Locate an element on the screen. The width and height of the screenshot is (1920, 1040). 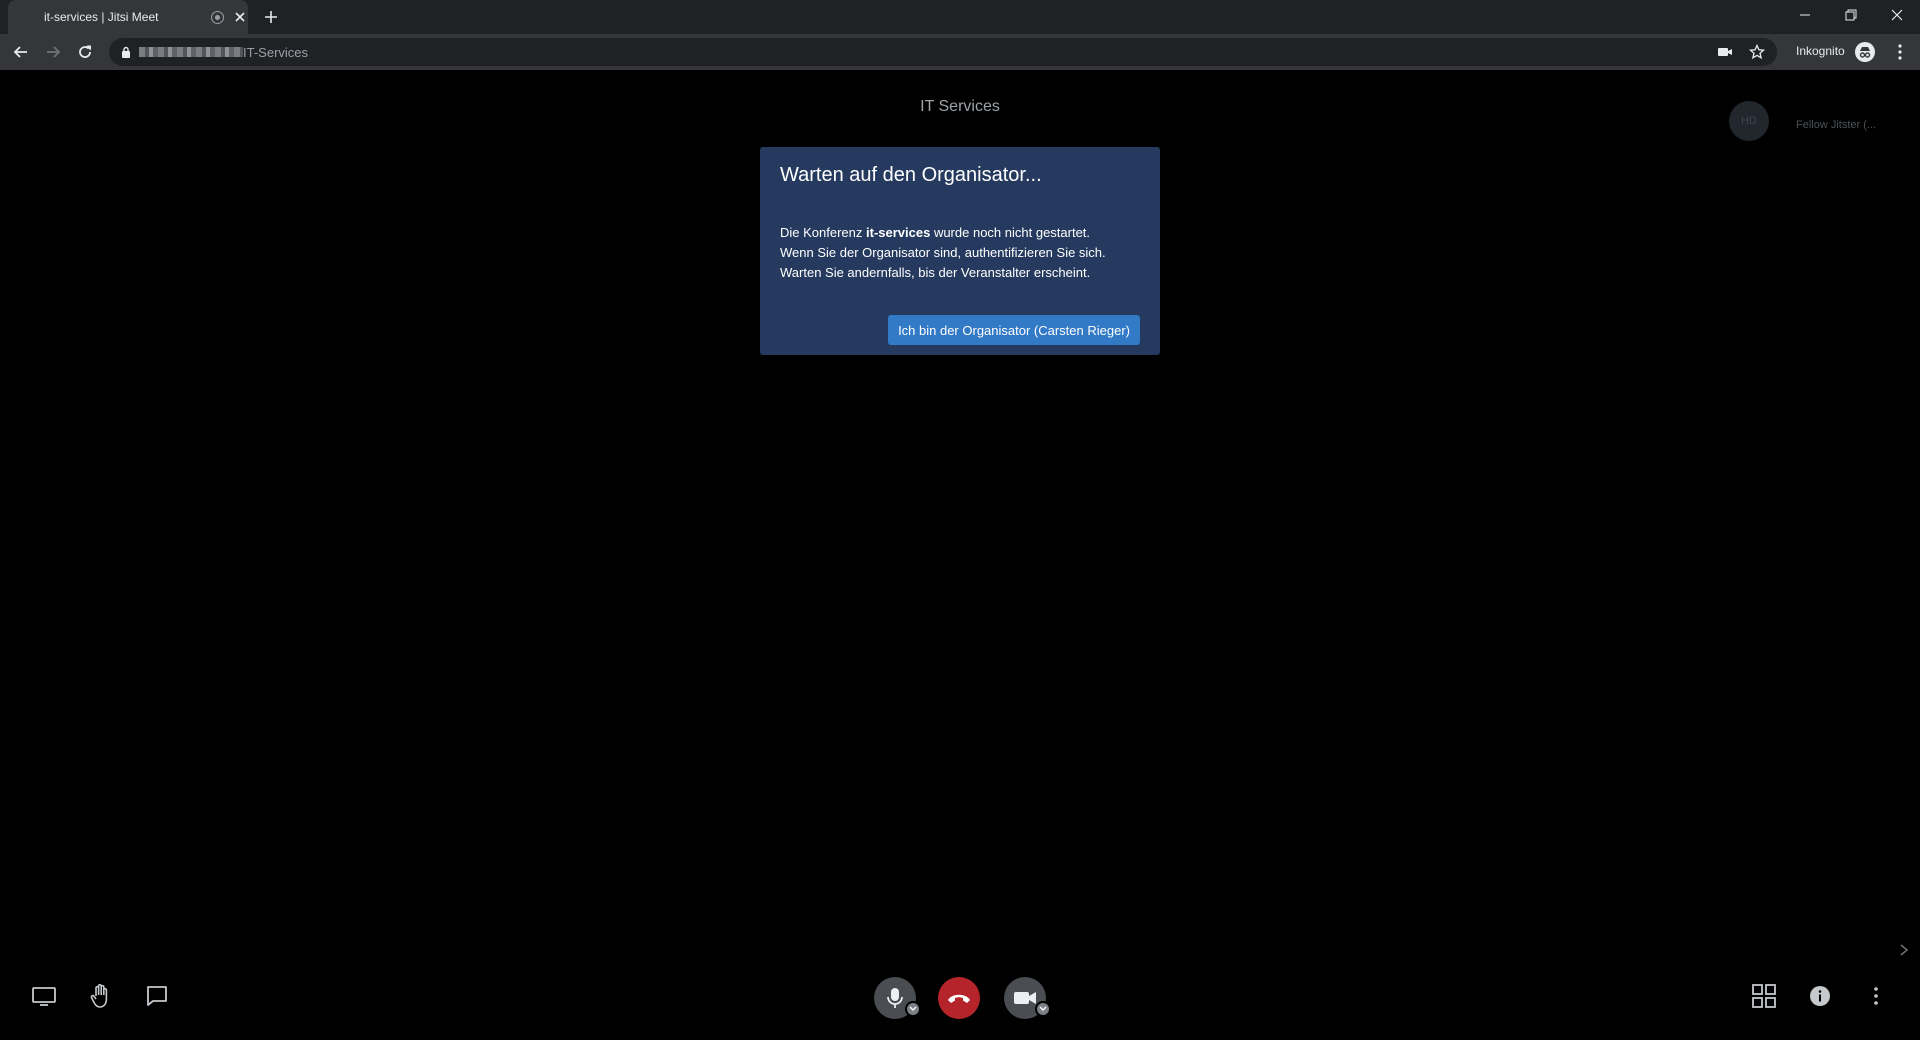
browser-menu-icon is located at coordinates (1900, 52).